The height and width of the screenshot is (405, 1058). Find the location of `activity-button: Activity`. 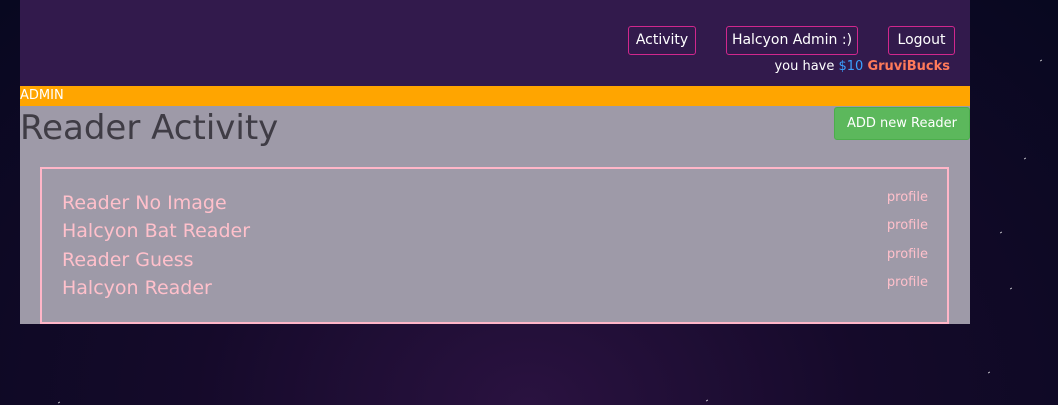

activity-button: Activity is located at coordinates (662, 40).